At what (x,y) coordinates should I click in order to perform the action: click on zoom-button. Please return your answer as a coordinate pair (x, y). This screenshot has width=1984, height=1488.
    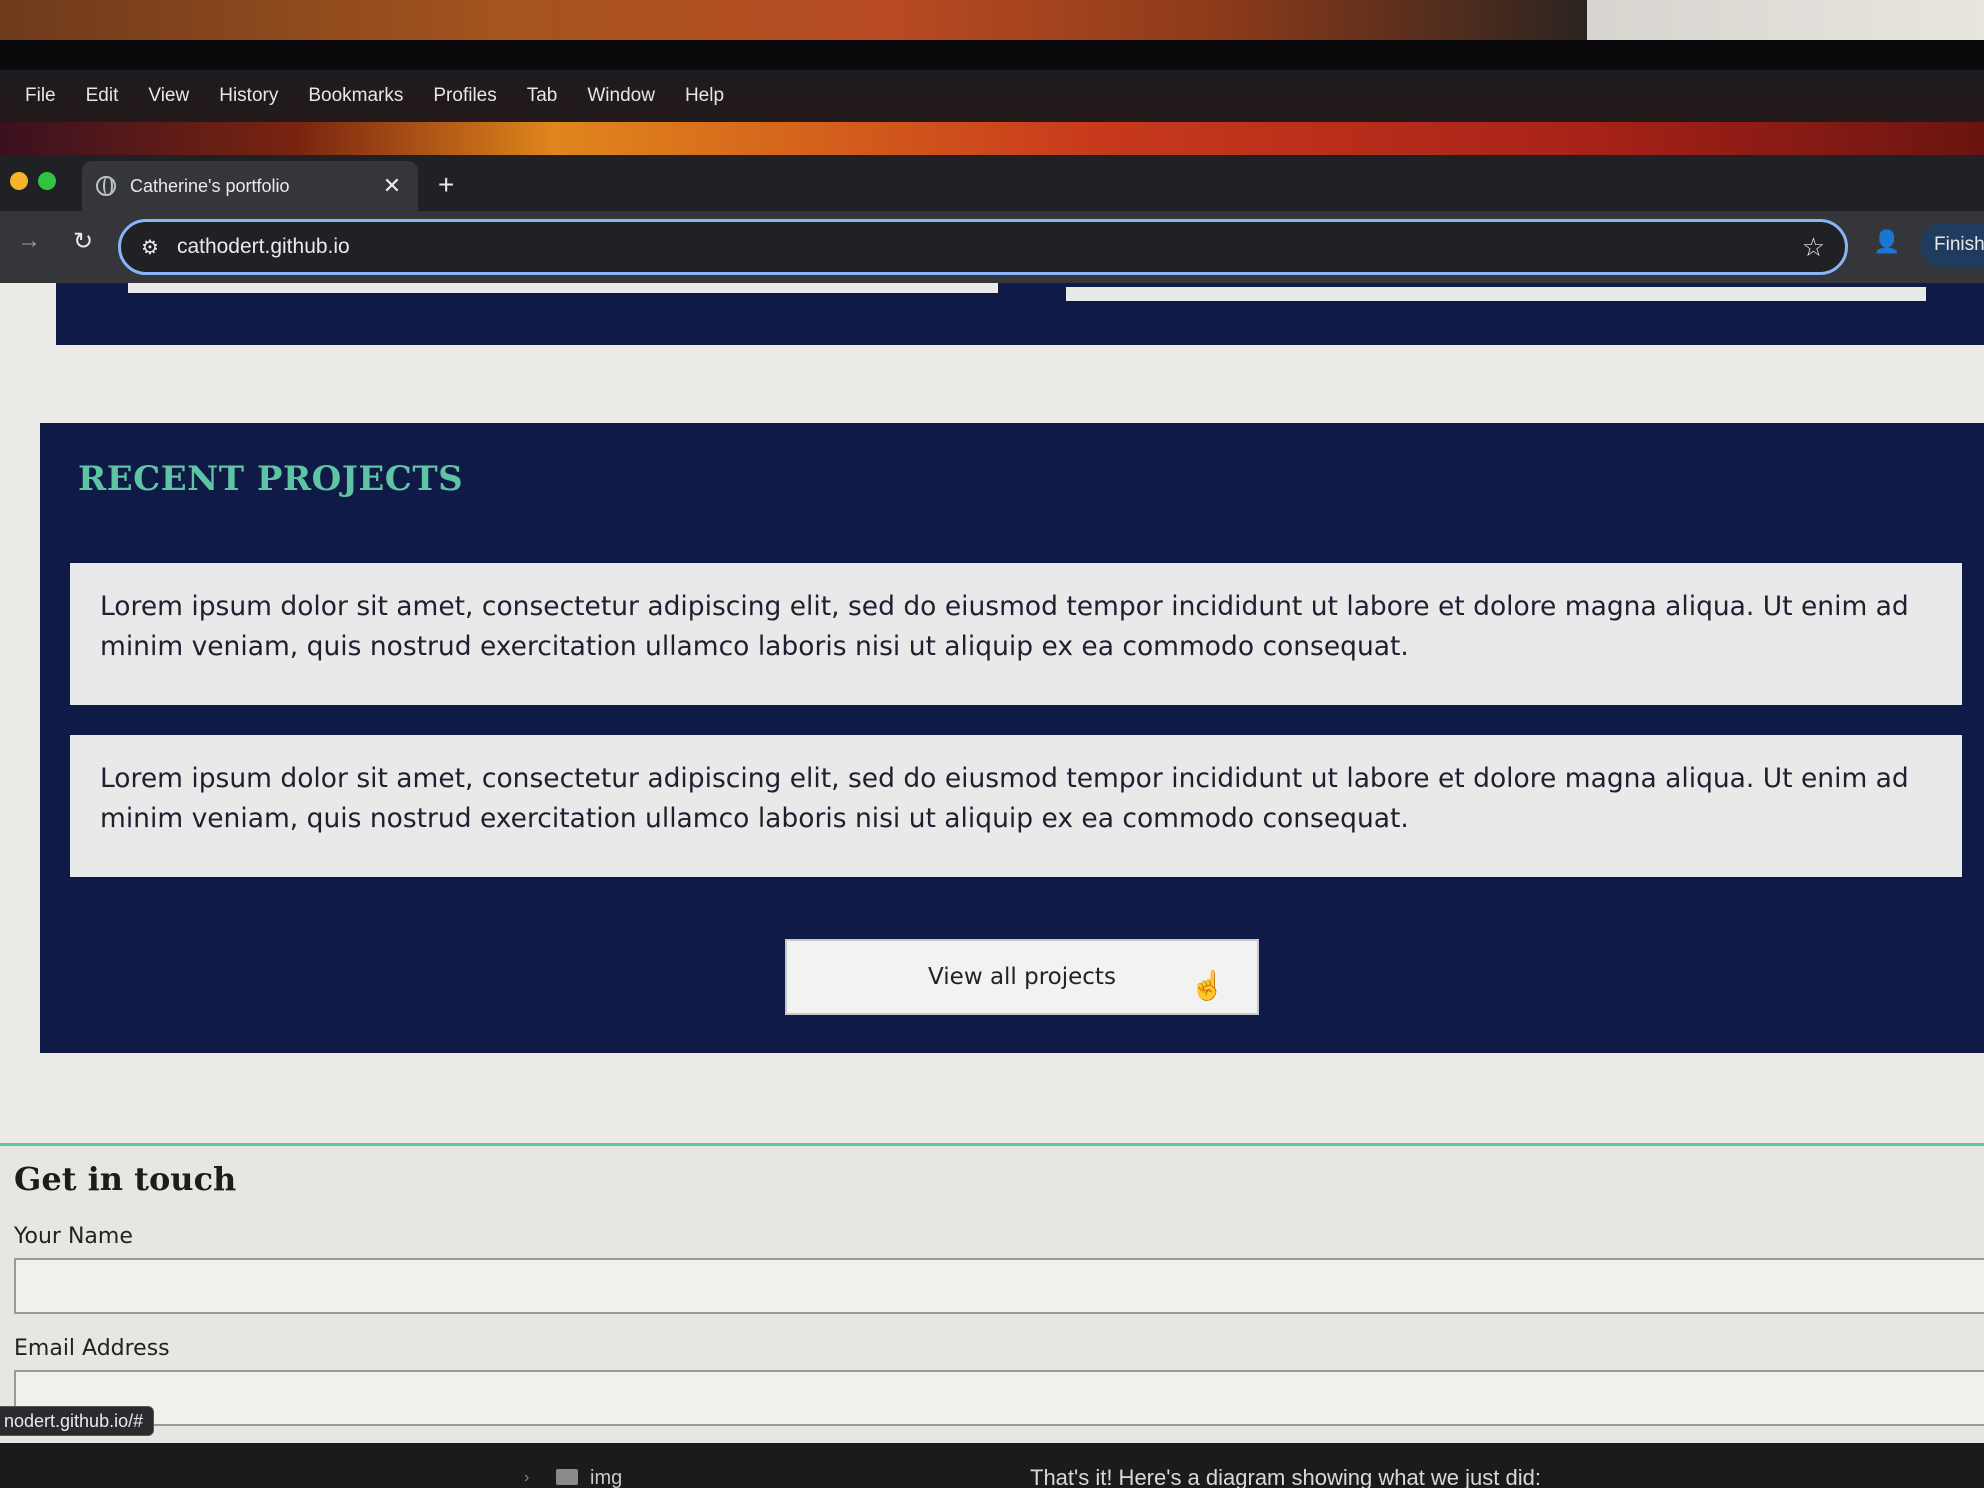
    Looking at the image, I should click on (47, 181).